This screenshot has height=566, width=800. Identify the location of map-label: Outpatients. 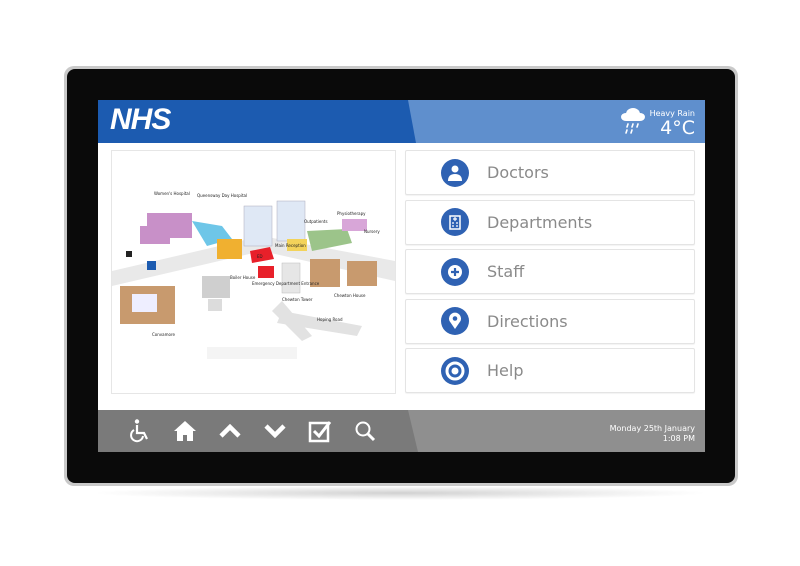
(316, 221).